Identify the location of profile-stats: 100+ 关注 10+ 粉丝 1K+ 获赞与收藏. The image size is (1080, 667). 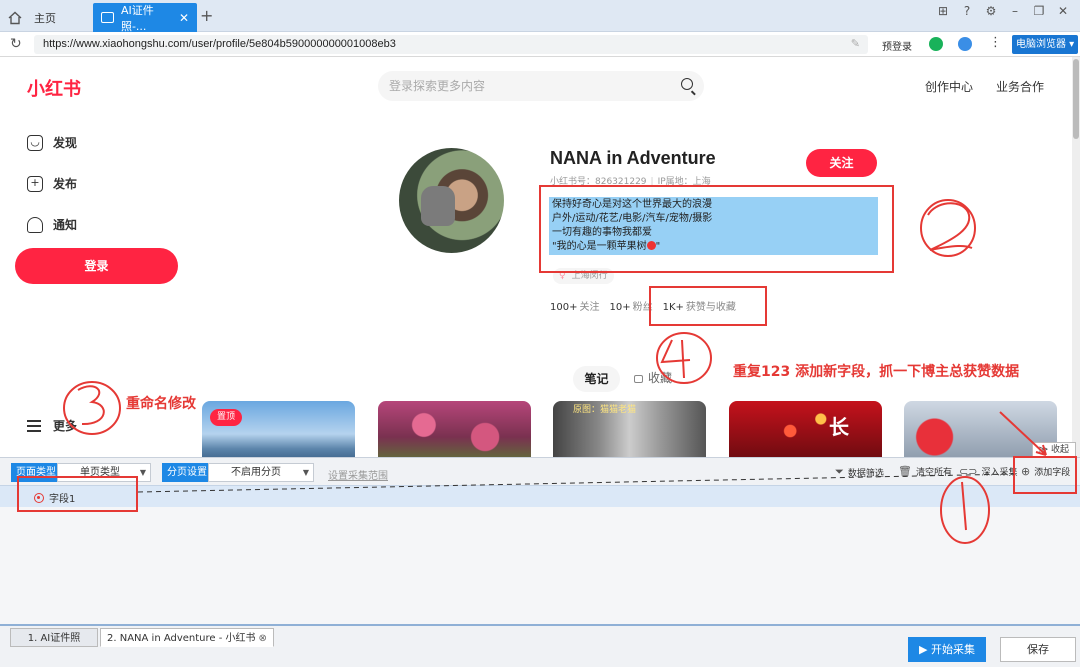
(643, 305).